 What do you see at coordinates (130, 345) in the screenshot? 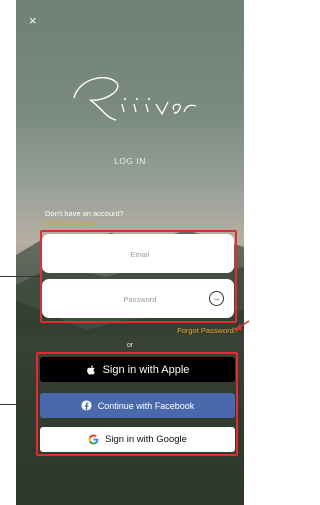
I see `or-divider: or` at bounding box center [130, 345].